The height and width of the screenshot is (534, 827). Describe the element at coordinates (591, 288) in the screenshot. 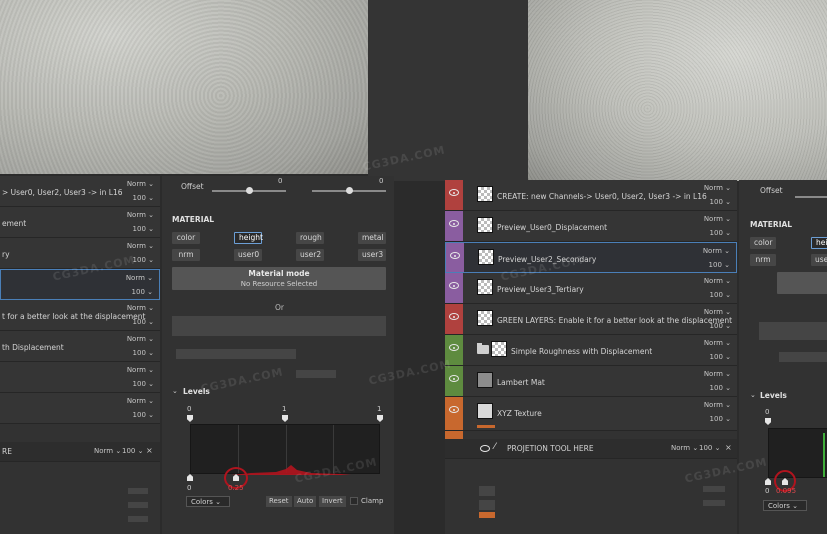

I see `layer-row: Preview_User3_Tertiary Norm ⌄ 100 ⌄` at that location.